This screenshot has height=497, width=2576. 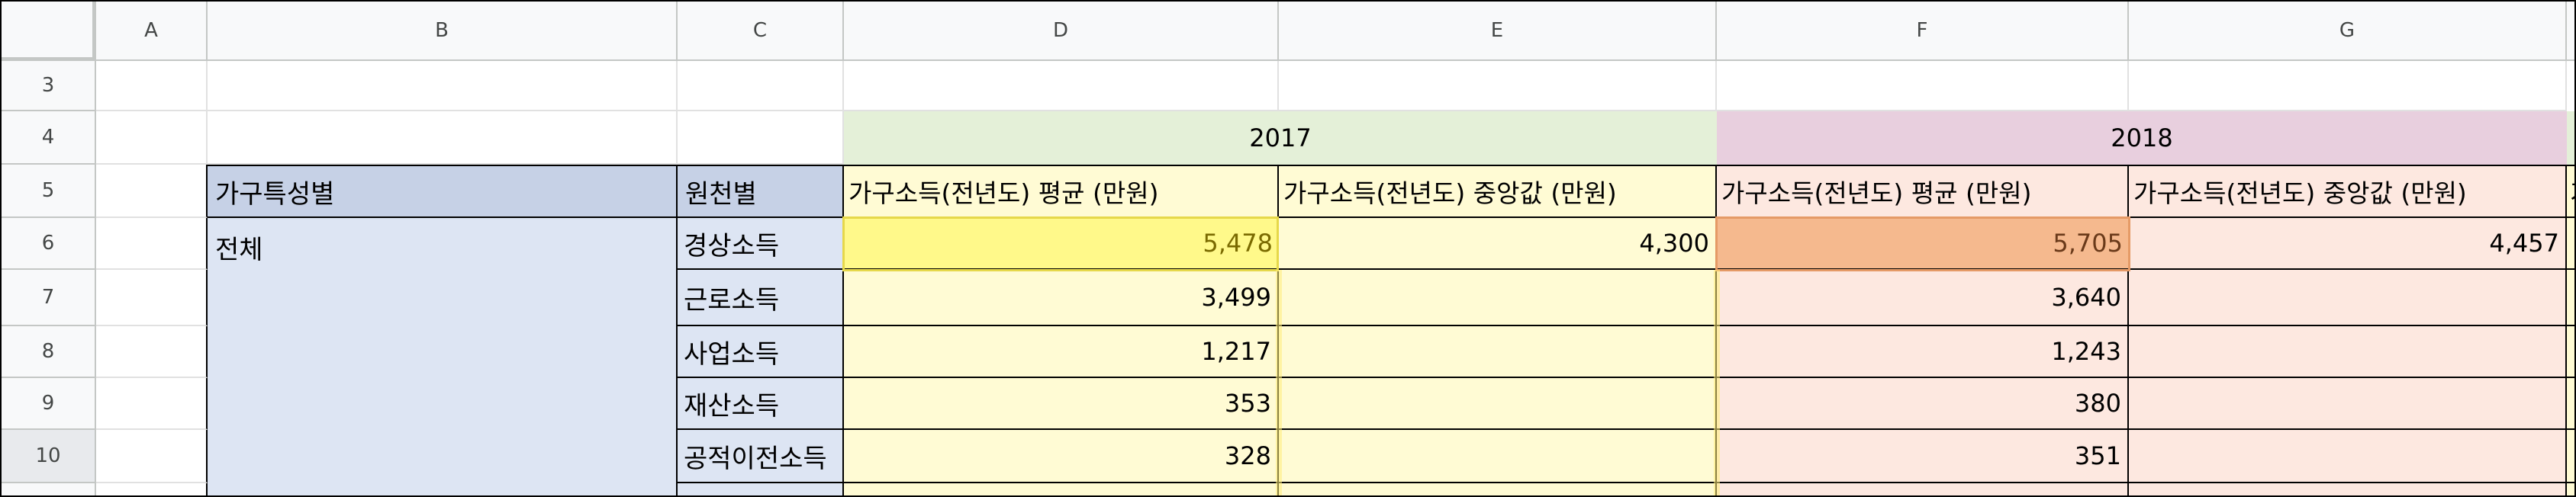 I want to click on source-cell-row11, so click(x=761, y=489).